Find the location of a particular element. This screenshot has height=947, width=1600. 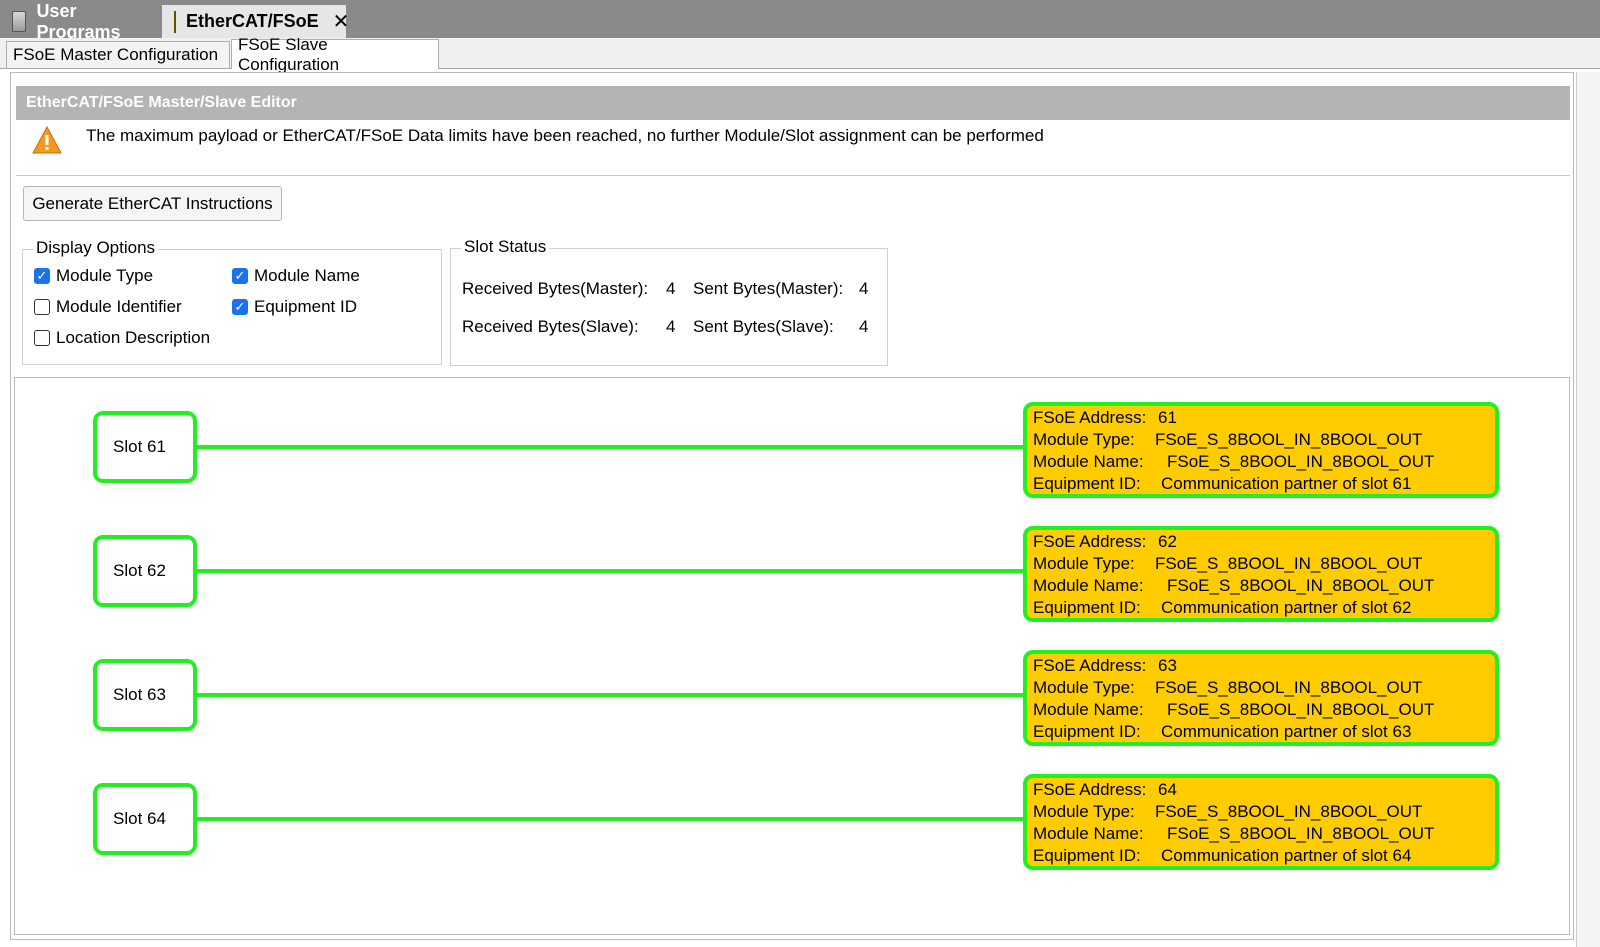

received-bytes-master-label: Received Bytes(Master): is located at coordinates (555, 288).